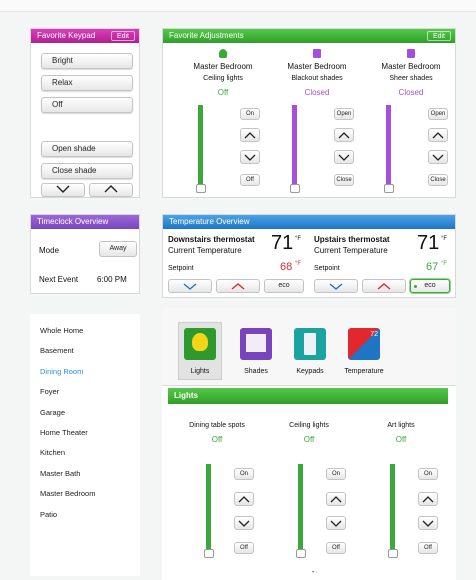 The width and height of the screenshot is (476, 580). Describe the element at coordinates (61, 330) in the screenshot. I see `sidebar-room-item: Whole Home` at that location.